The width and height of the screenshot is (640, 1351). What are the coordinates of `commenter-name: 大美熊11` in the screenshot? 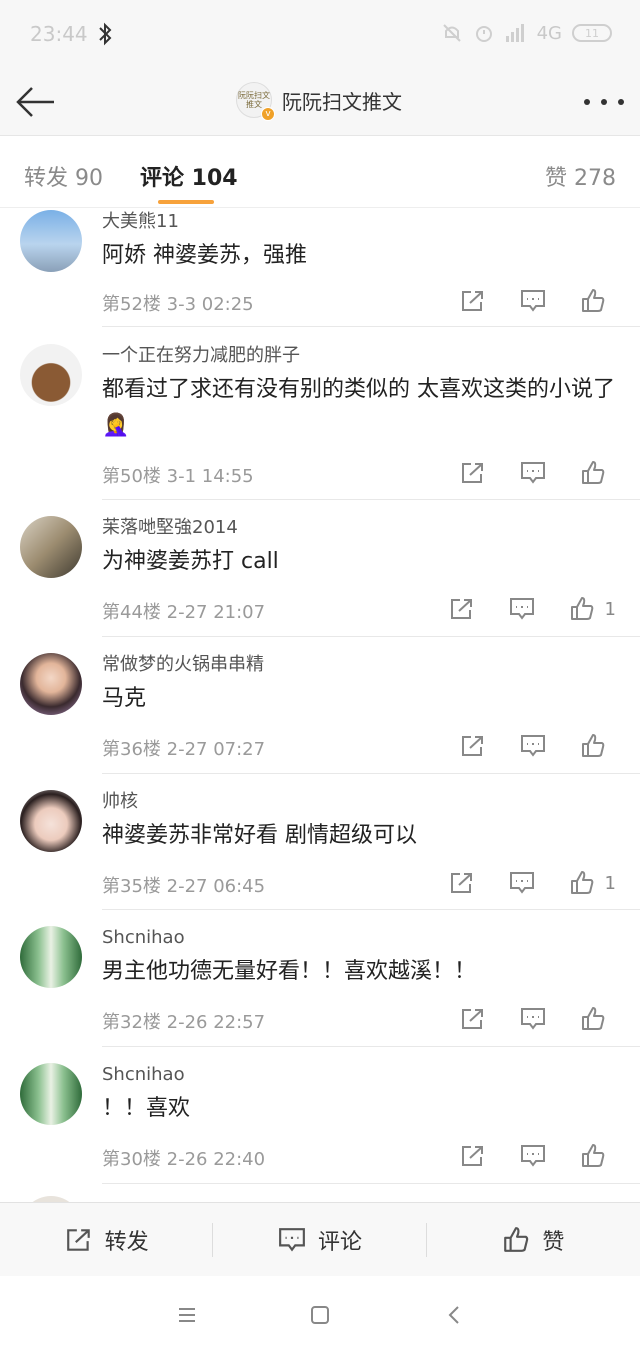 It's located at (361, 222).